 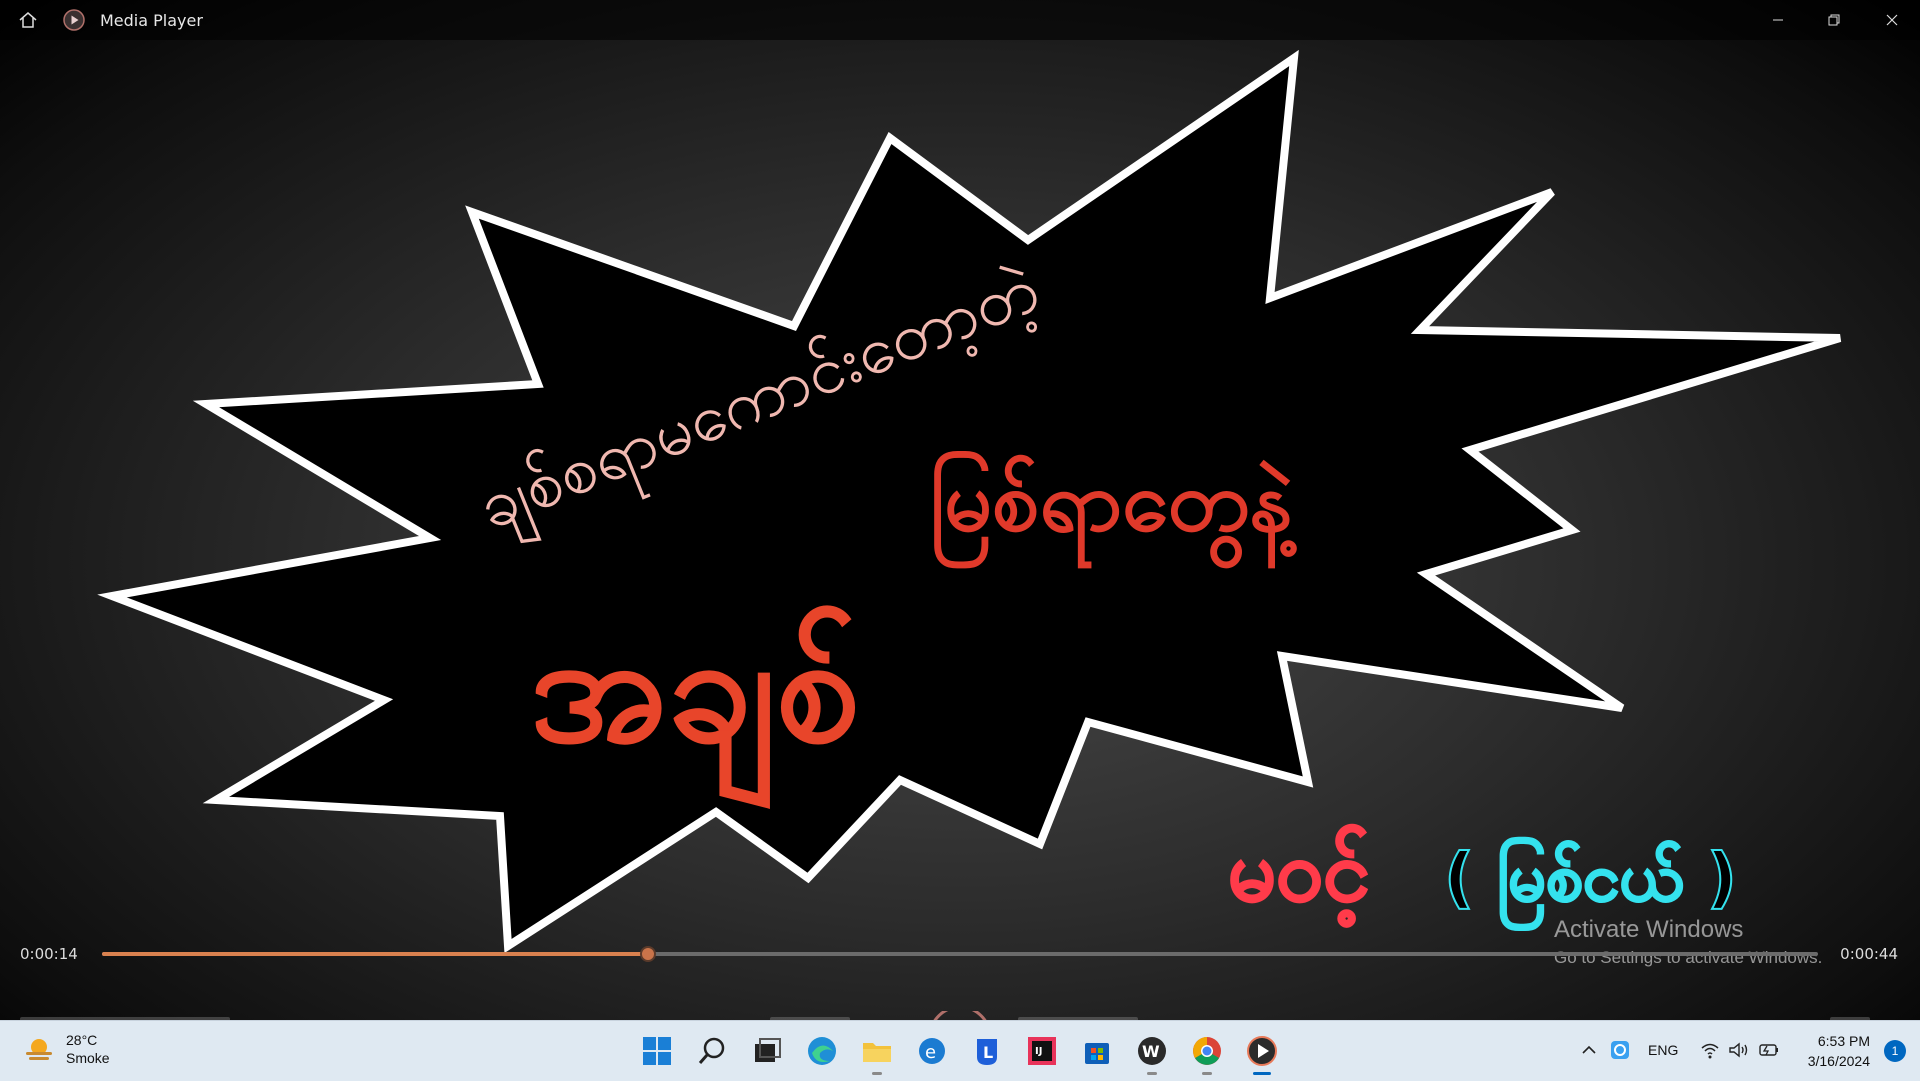 I want to click on app-logo, so click(x=74, y=20).